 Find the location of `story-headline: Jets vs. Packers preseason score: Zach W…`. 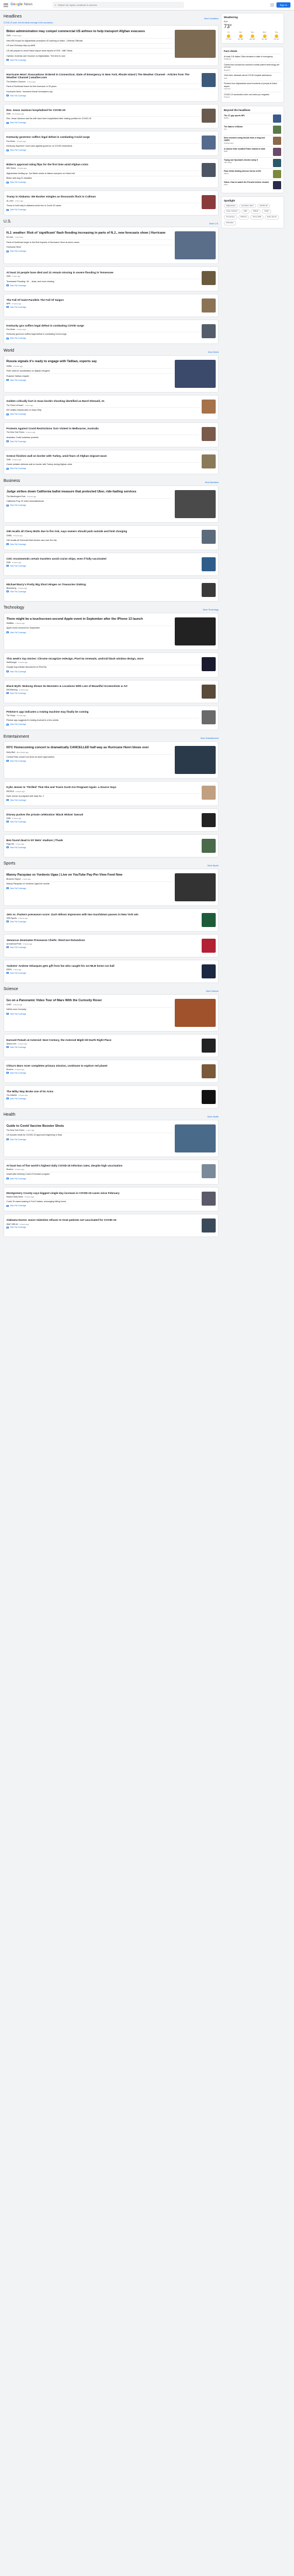

story-headline: Jets vs. Packers preseason score: Zach W… is located at coordinates (102, 914).